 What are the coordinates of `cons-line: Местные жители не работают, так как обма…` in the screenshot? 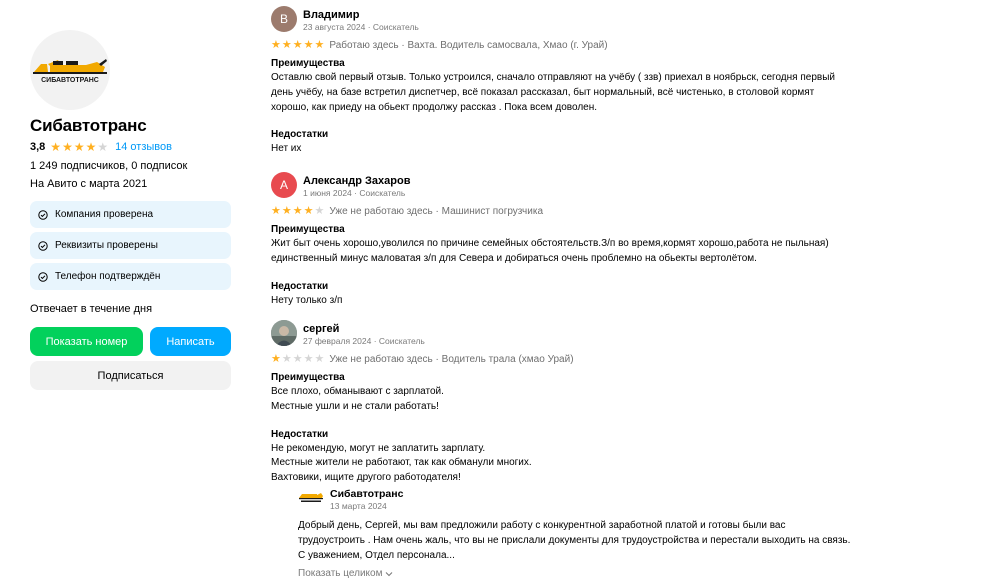 It's located at (401, 463).